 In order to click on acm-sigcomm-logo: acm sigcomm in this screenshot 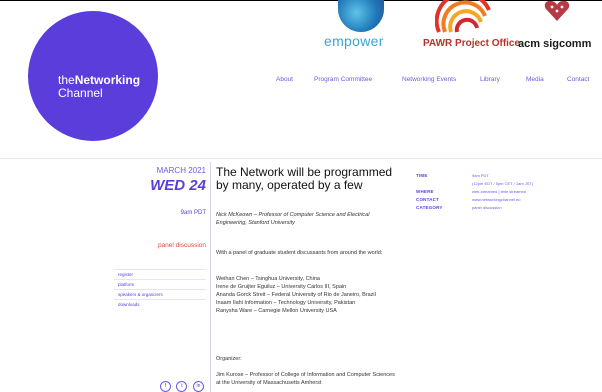, I will do `click(559, 26)`.